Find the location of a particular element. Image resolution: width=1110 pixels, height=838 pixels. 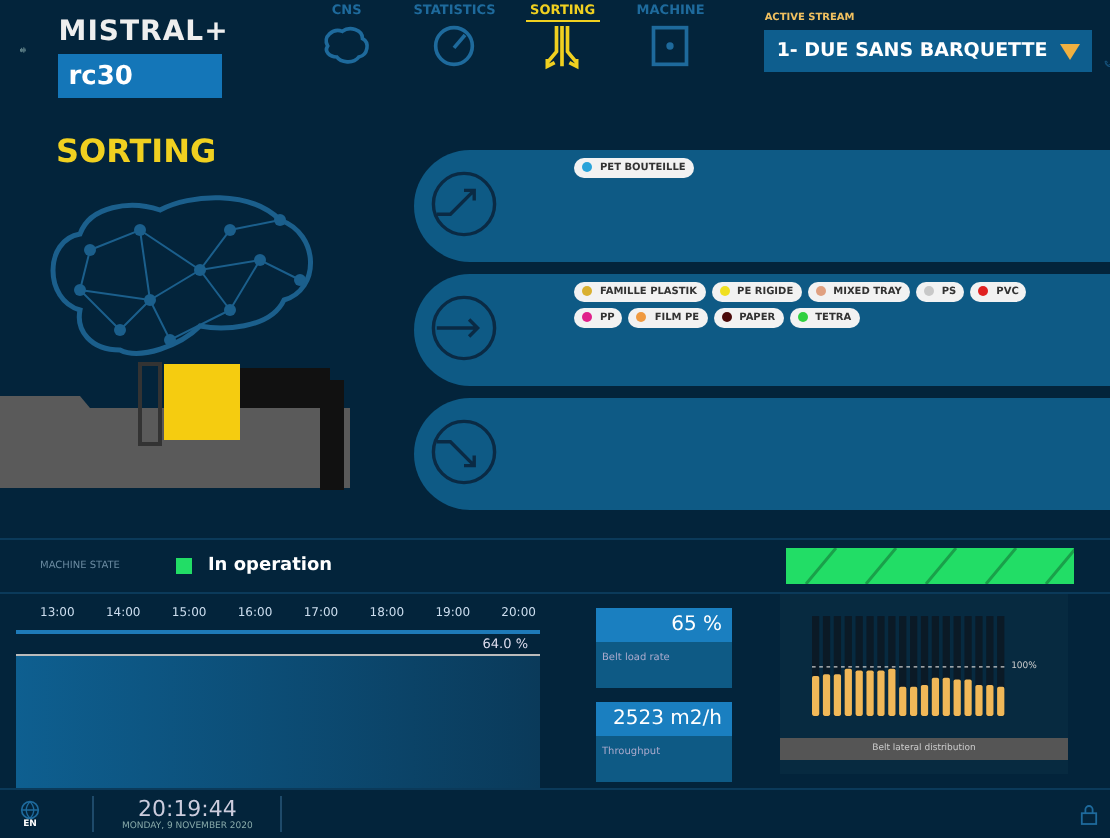

caret-icon is located at coordinates (1069, 51).